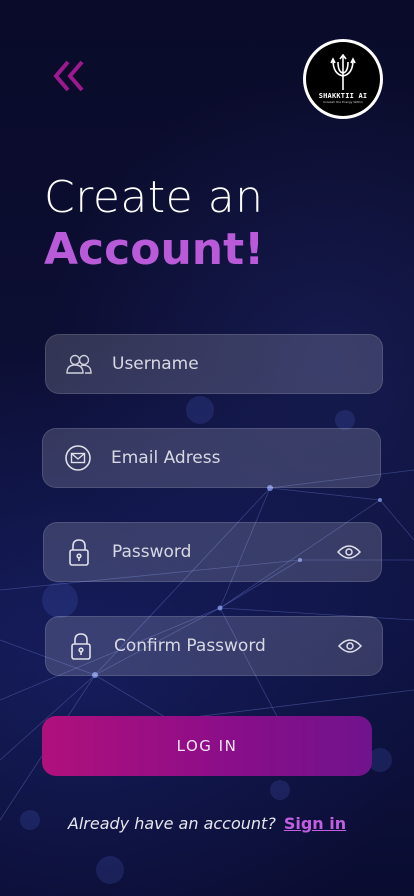  I want to click on title-line-2: Account!, so click(154, 249).